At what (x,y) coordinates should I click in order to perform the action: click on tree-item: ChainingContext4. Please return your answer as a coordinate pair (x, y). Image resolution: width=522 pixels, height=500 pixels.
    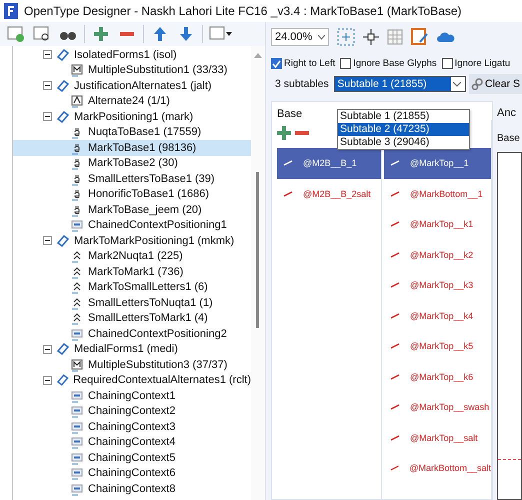
    Looking at the image, I should click on (132, 442).